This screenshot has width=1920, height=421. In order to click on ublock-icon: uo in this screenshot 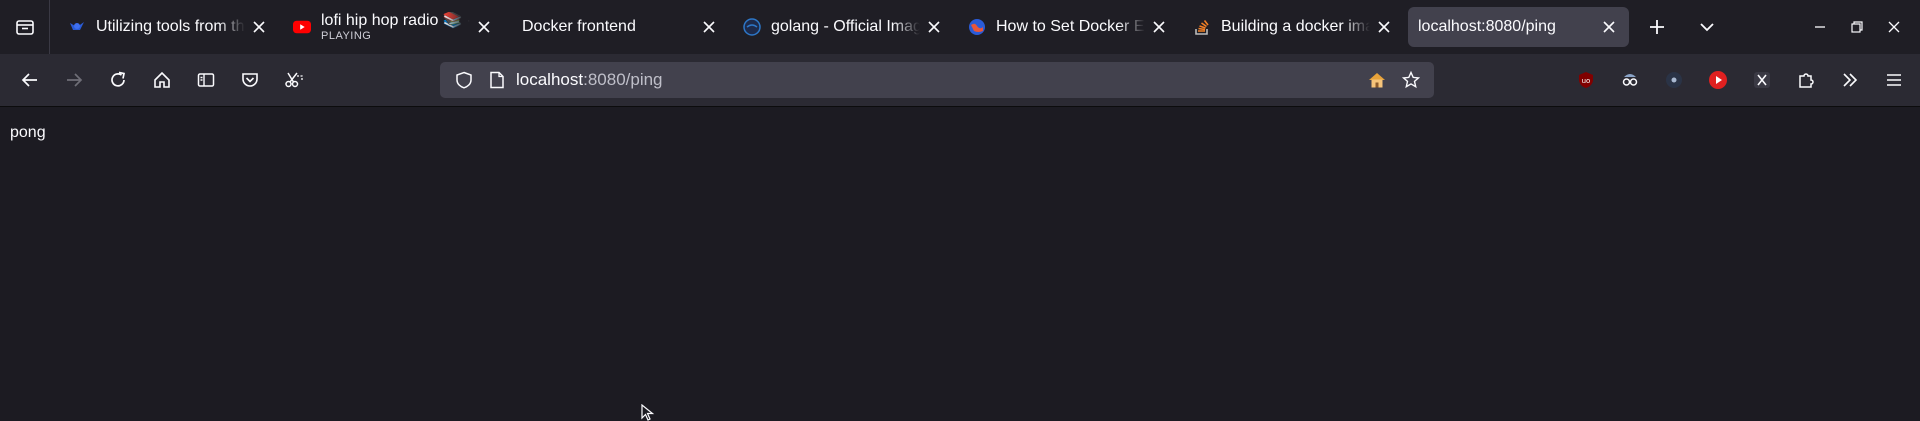, I will do `click(1586, 80)`.